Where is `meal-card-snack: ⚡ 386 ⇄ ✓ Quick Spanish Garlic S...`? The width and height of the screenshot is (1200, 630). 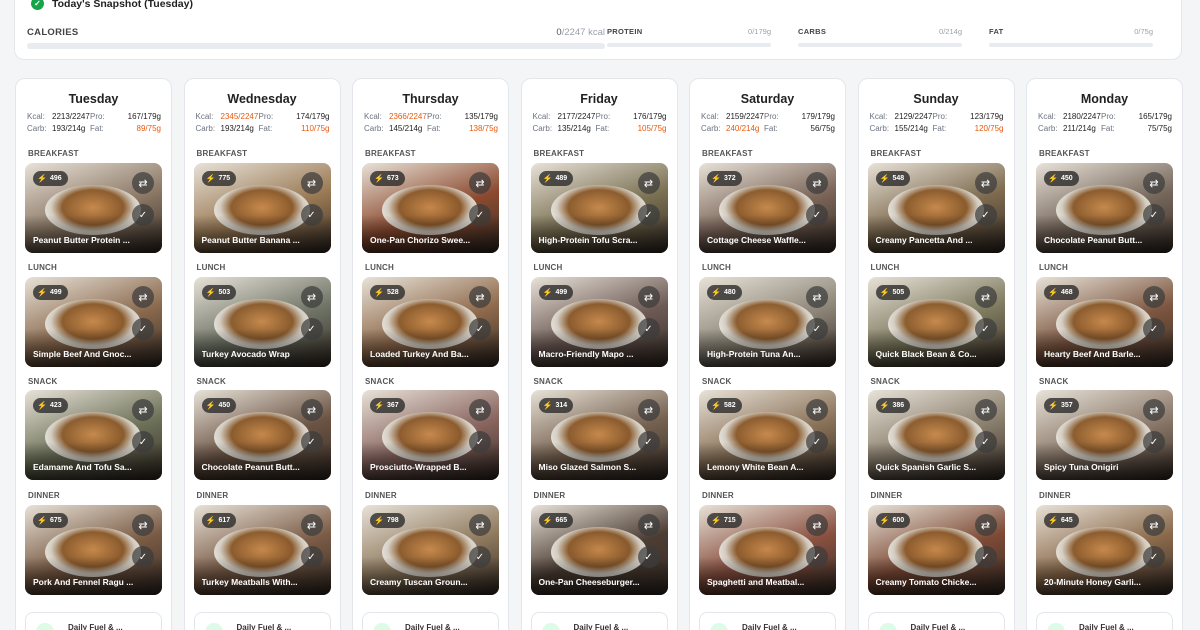 meal-card-snack: ⚡ 386 ⇄ ✓ Quick Spanish Garlic S... is located at coordinates (936, 435).